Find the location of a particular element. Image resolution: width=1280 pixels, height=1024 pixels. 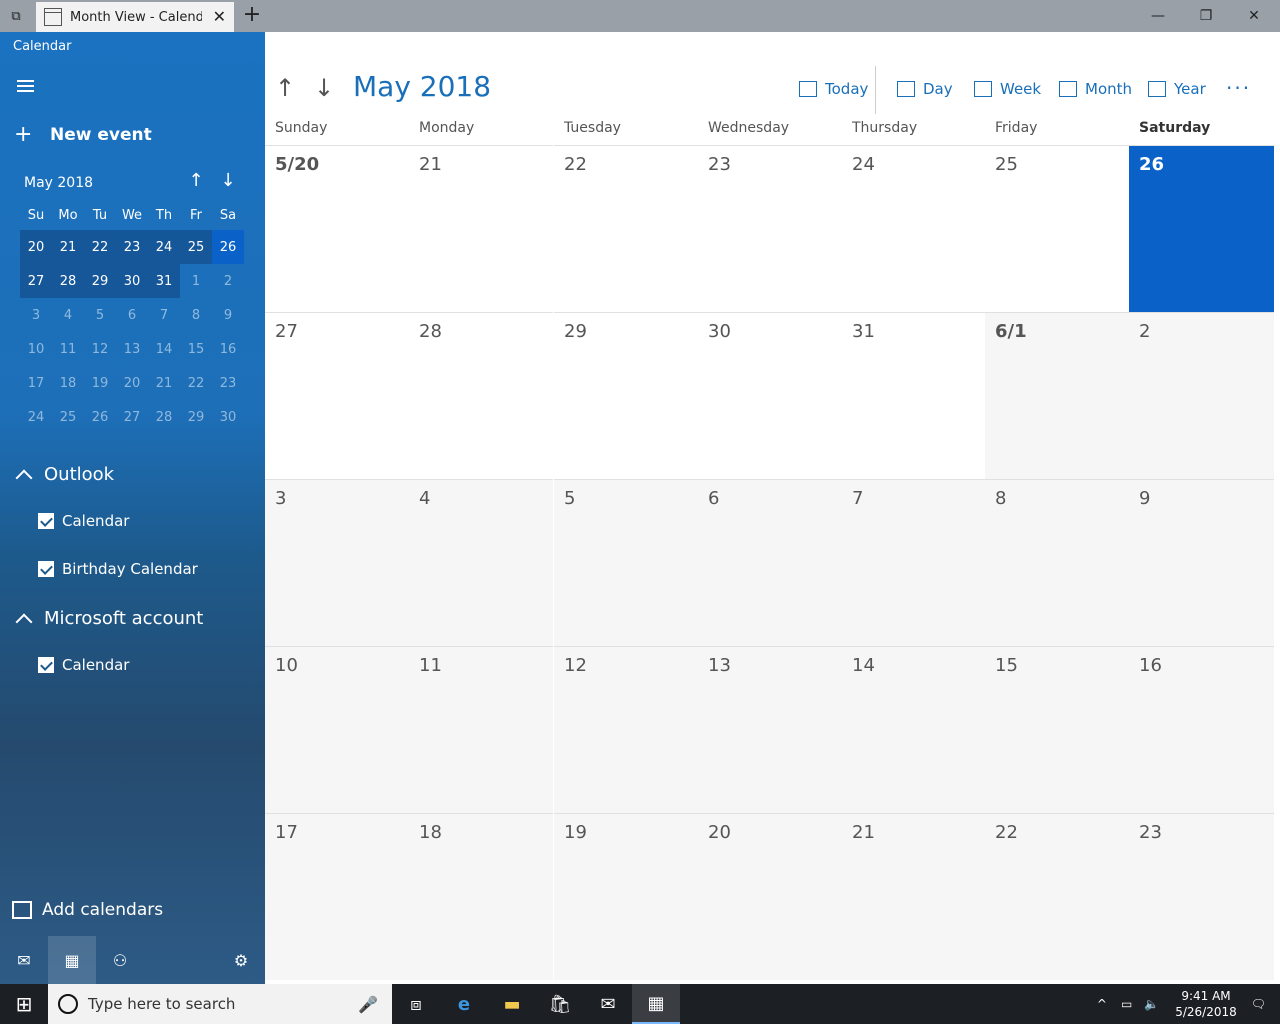

day-cell: 13 is located at coordinates (770, 729).